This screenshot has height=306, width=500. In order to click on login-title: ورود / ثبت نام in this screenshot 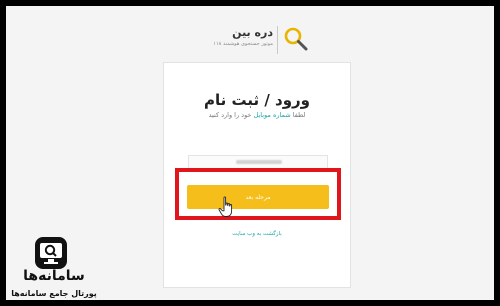, I will do `click(257, 100)`.